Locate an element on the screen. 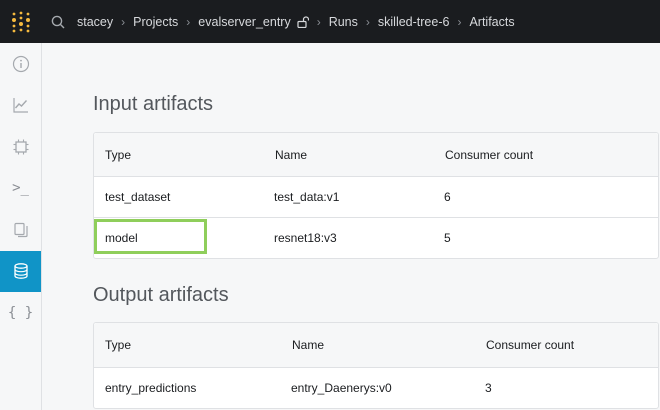  database-icon is located at coordinates (20, 271).